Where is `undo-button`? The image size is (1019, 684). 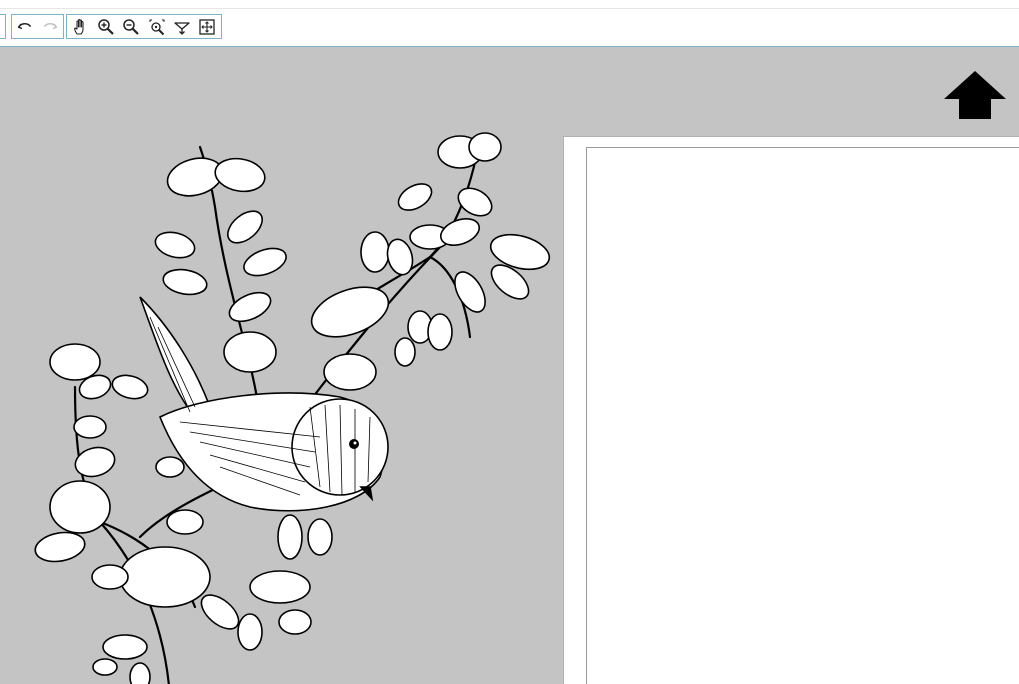
undo-button is located at coordinates (25, 26).